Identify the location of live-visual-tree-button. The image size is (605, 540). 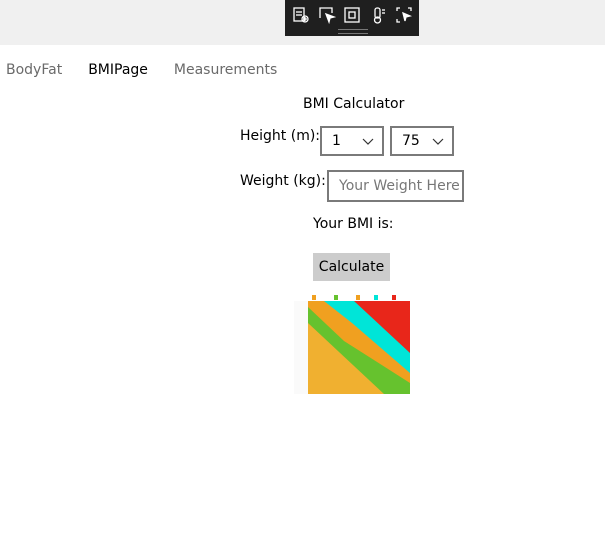
(301, 15).